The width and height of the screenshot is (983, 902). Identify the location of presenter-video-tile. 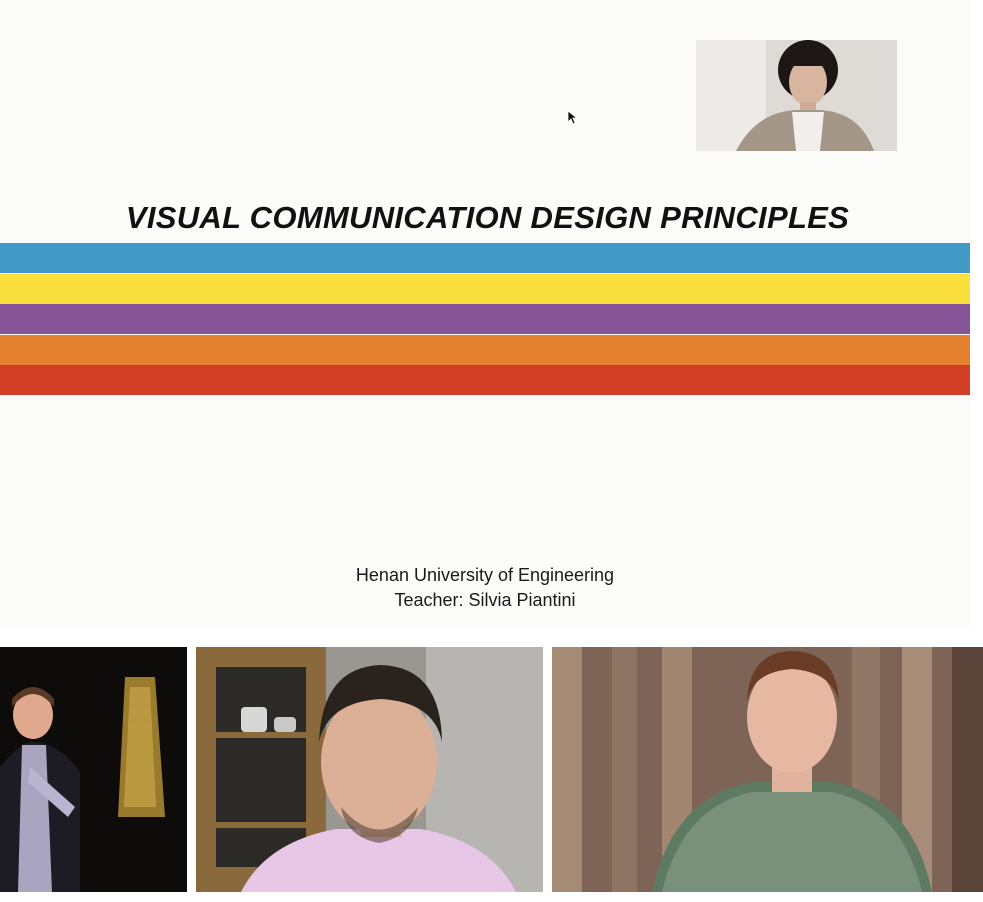
(796, 95).